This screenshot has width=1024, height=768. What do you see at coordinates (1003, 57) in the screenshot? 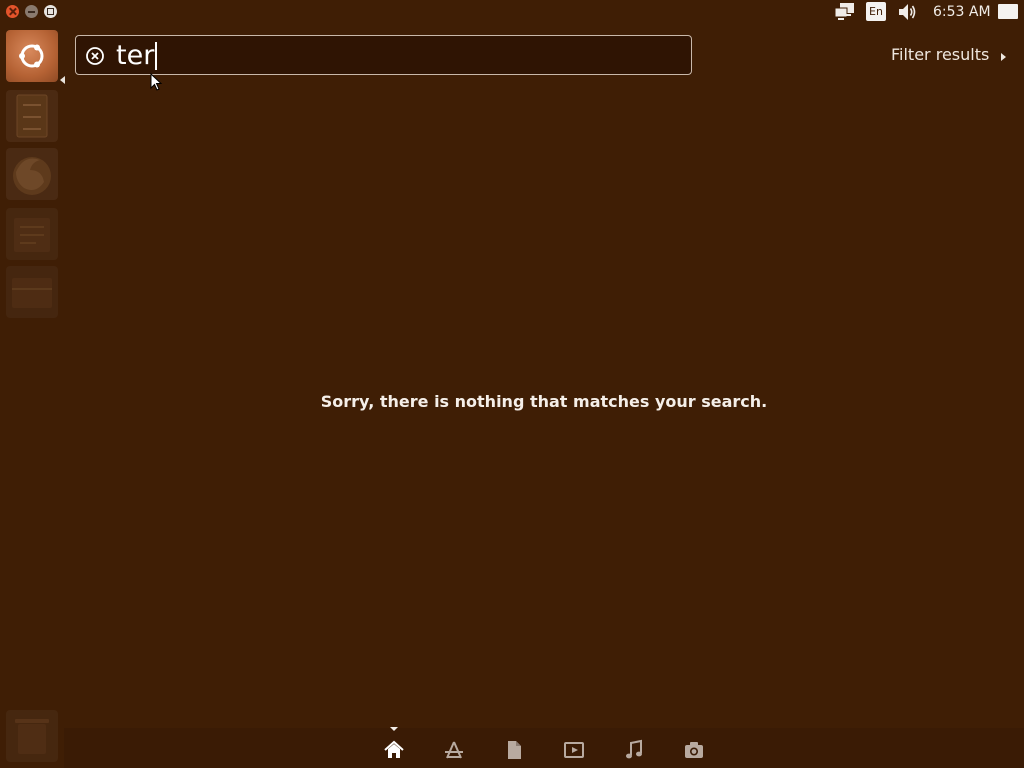
I see `filter-expand-arrow-icon` at bounding box center [1003, 57].